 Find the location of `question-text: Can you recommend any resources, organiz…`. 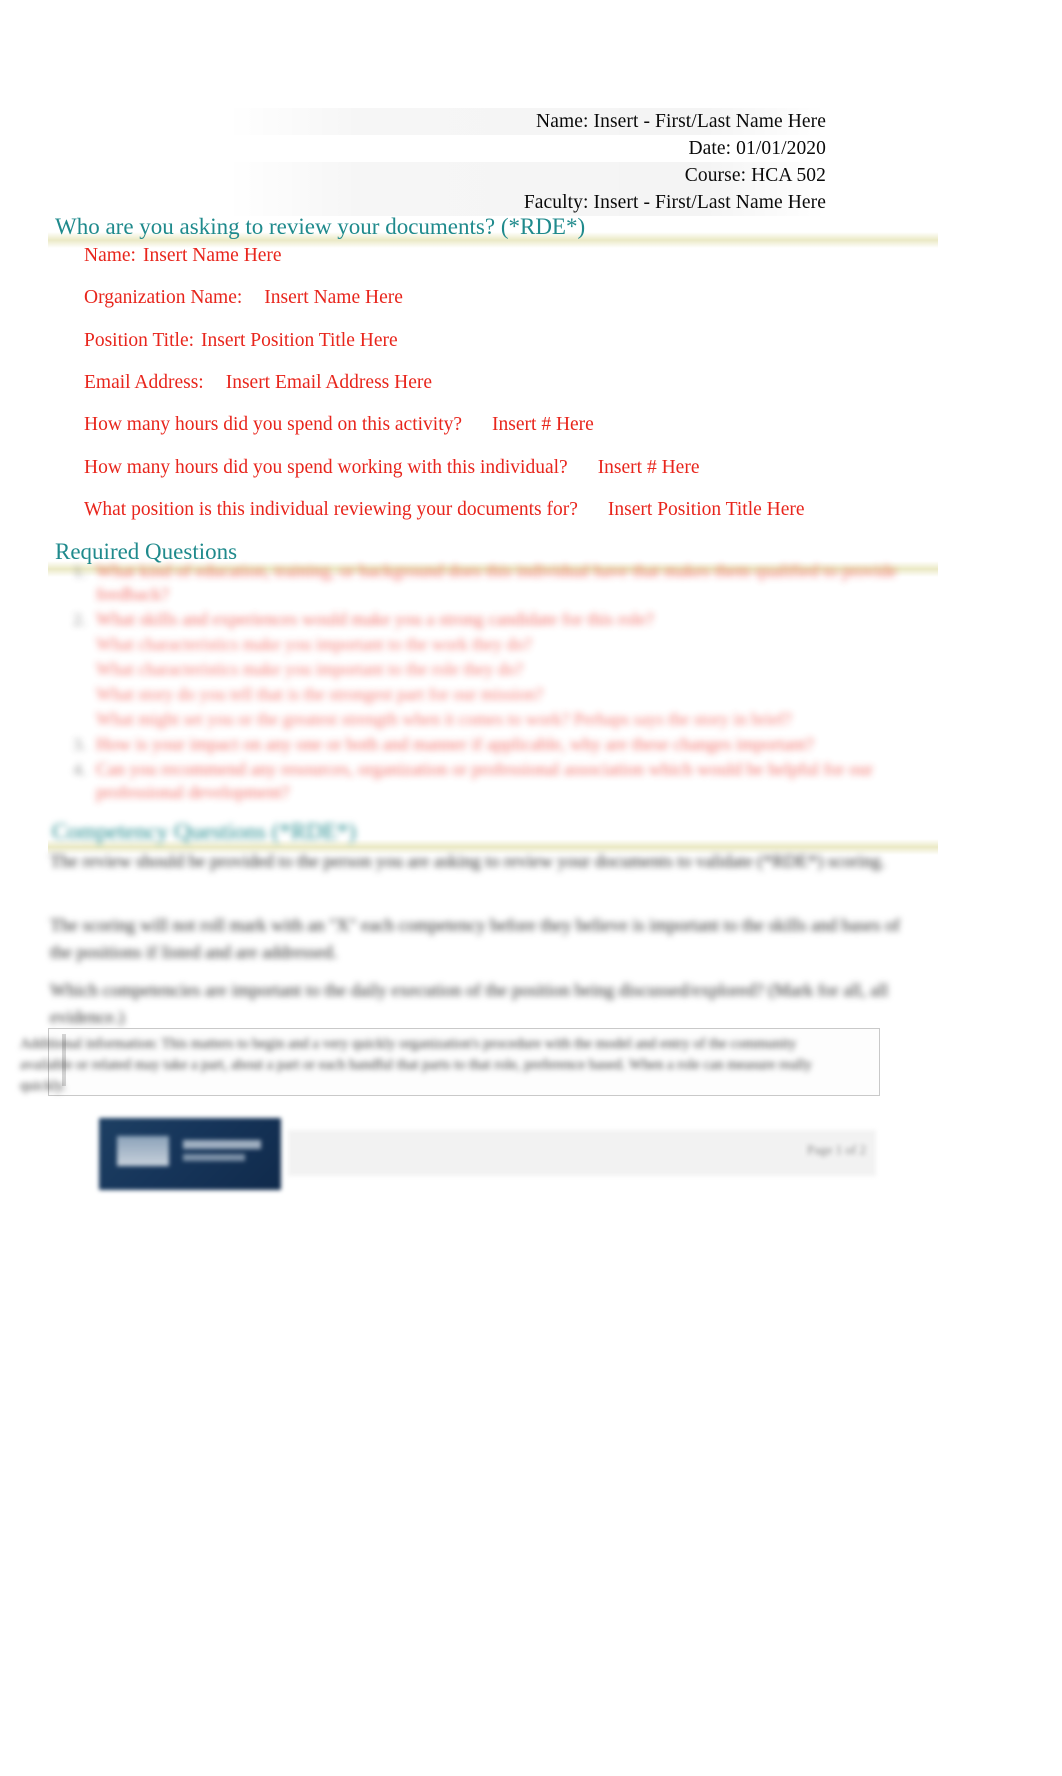

question-text: Can you recommend any resources, organiz… is located at coordinates (484, 780).